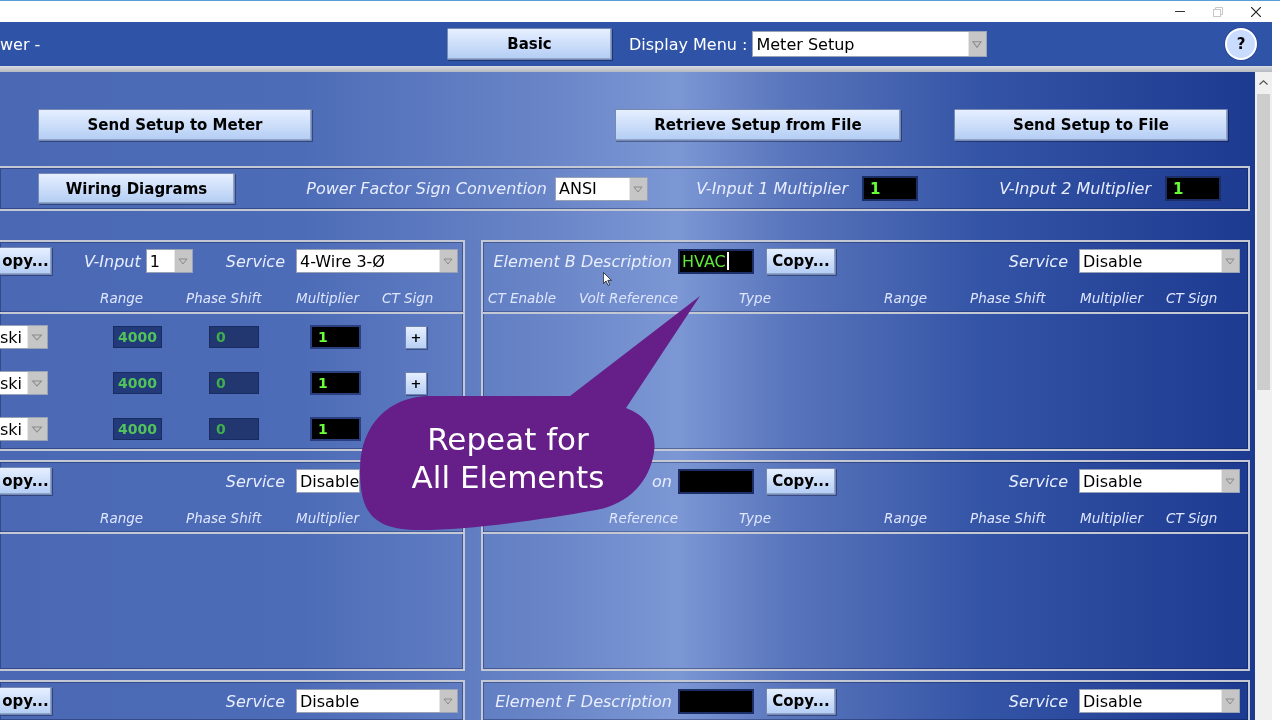  Describe the element at coordinates (1218, 11) in the screenshot. I see `restore-icon` at that location.